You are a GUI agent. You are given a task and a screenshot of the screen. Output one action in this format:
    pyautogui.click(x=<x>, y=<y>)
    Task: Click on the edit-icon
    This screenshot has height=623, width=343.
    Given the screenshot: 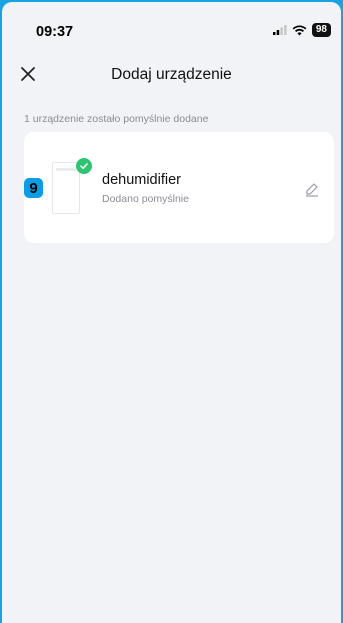 What is the action you would take?
    pyautogui.click(x=312, y=190)
    